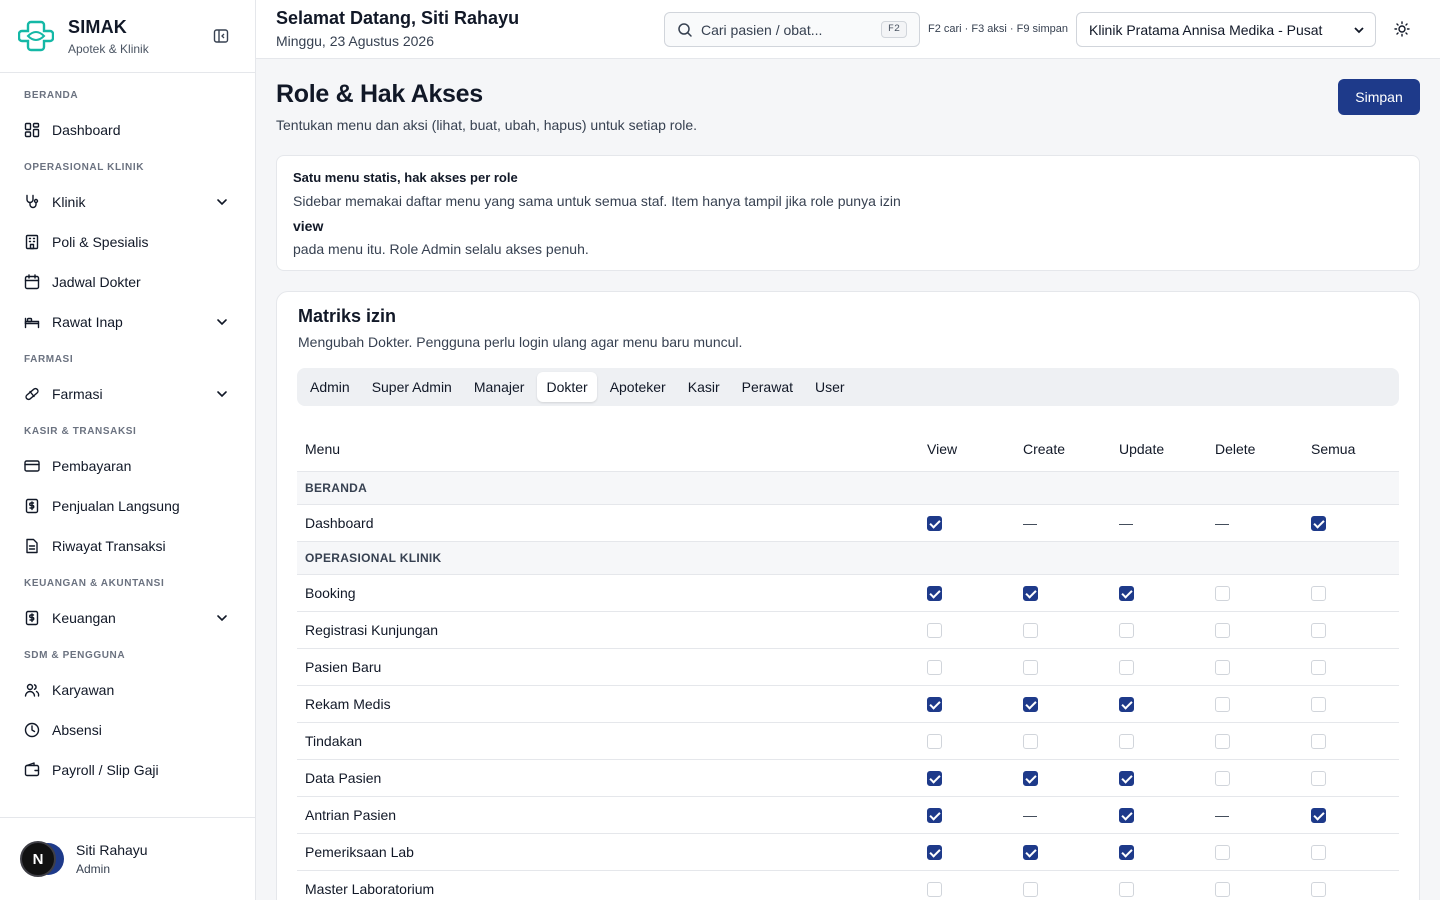 This screenshot has width=1440, height=900. What do you see at coordinates (127, 770) in the screenshot?
I see `sidebar-item-payroll-slip-gaji: Payroll / Slip Gaji` at bounding box center [127, 770].